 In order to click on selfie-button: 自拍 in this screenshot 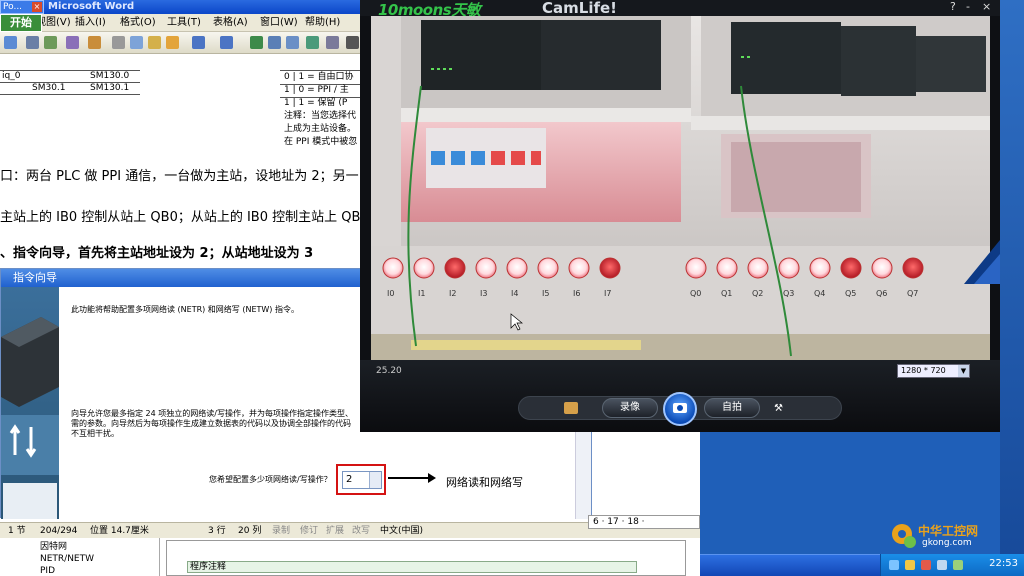, I will do `click(732, 408)`.